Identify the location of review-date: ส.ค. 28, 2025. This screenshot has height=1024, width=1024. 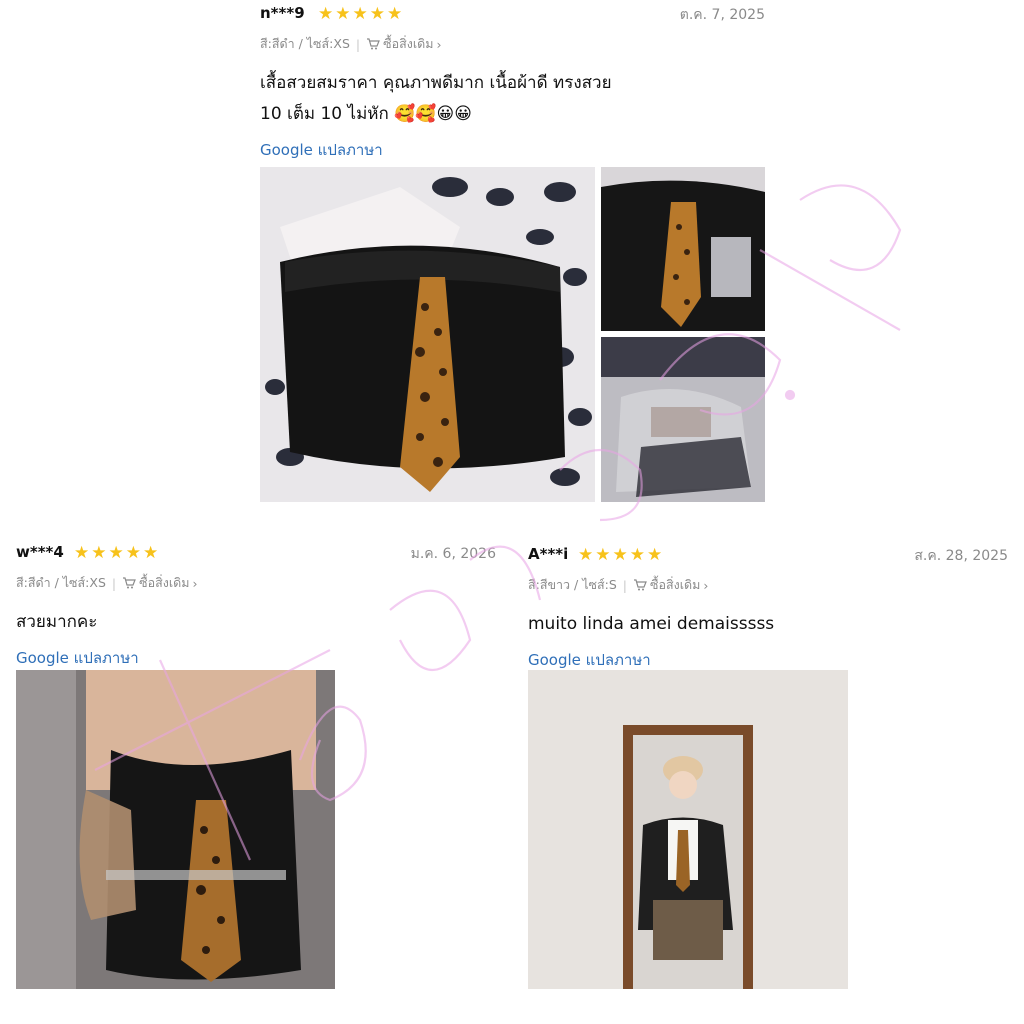
(961, 556).